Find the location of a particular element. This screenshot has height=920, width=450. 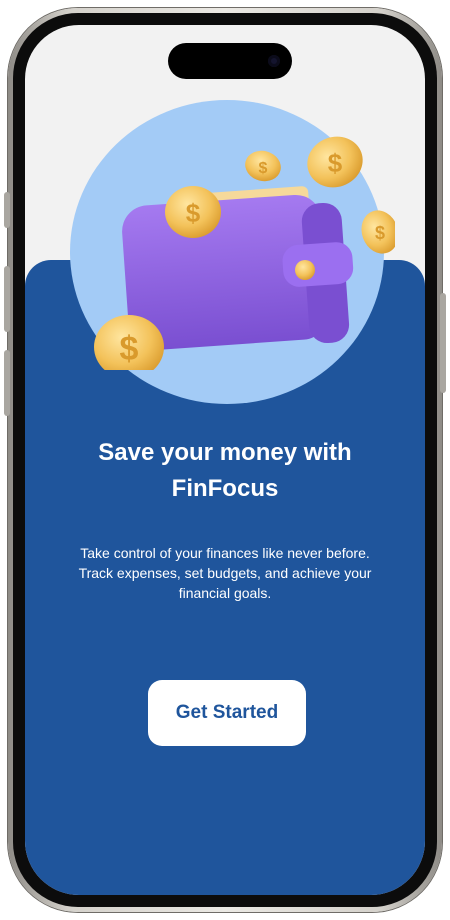

dynamic-island is located at coordinates (230, 61).